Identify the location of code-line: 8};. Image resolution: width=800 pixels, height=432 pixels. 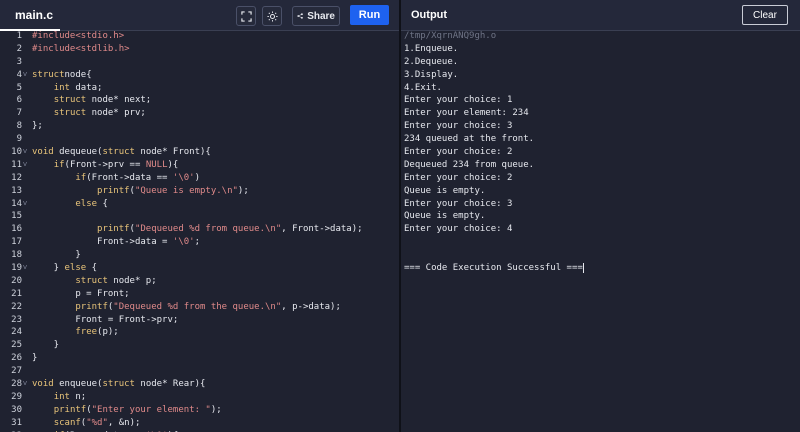
(199, 126).